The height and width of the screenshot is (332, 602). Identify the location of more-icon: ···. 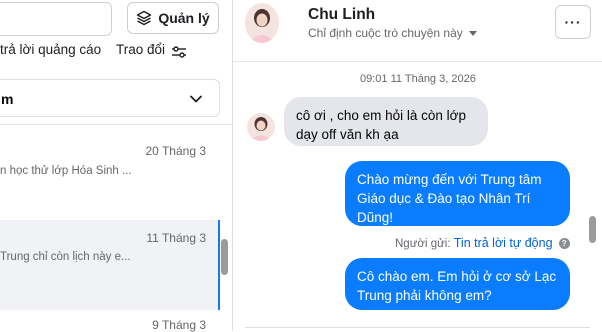
(573, 22).